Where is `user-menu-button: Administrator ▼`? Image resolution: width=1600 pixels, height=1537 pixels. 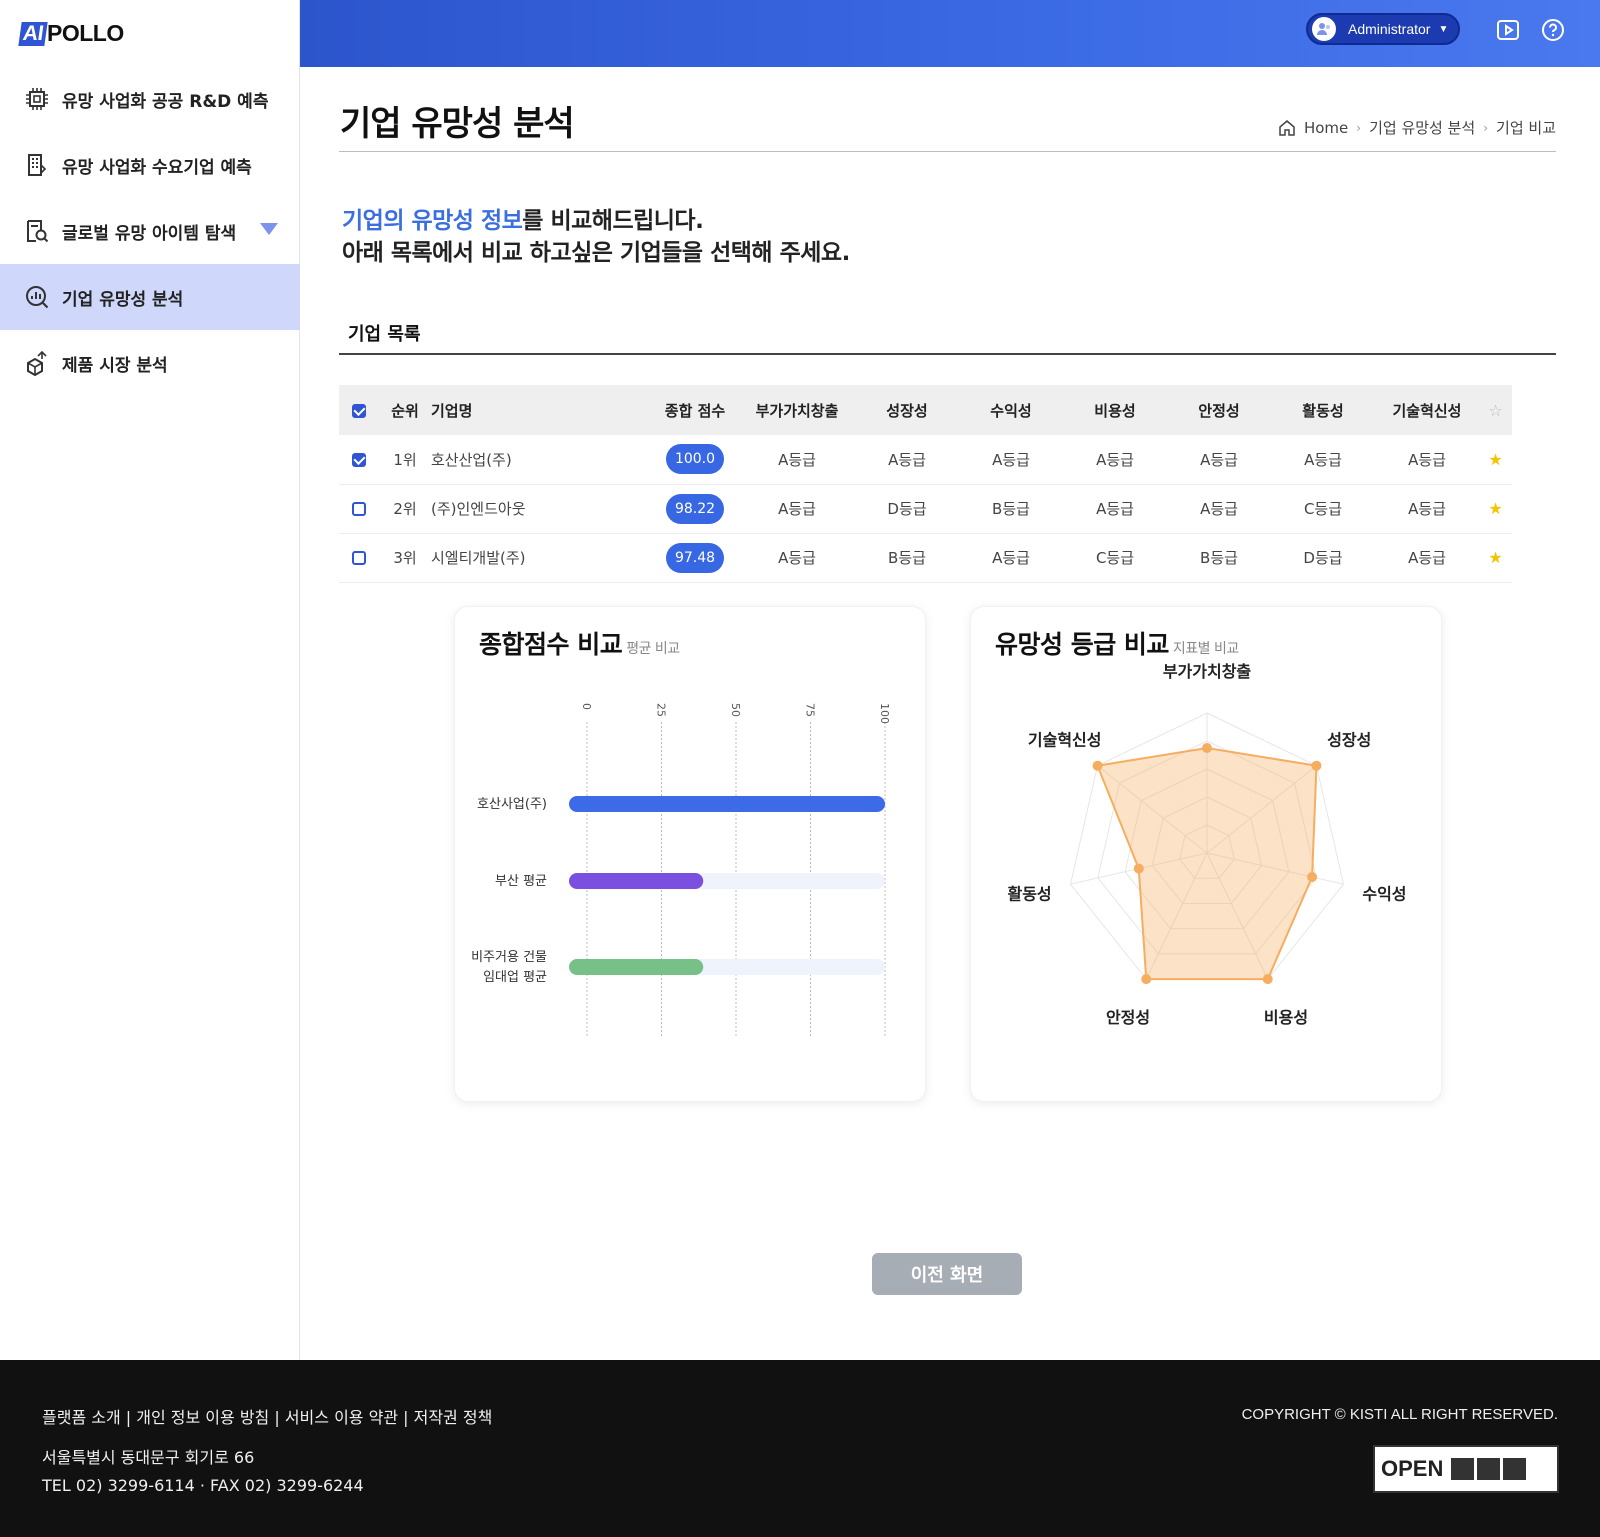 user-menu-button: Administrator ▼ is located at coordinates (1383, 29).